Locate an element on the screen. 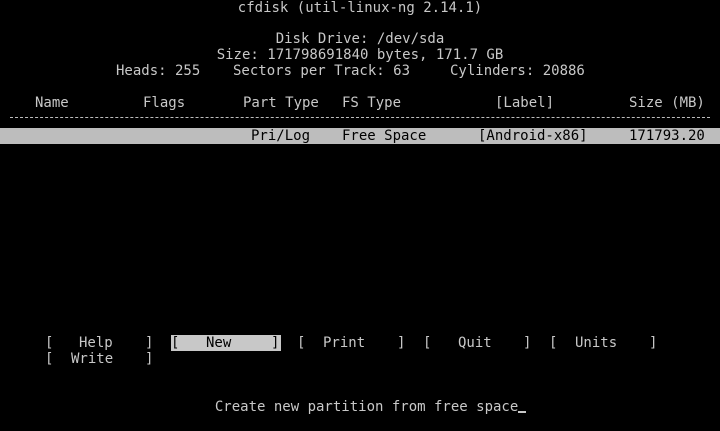 This screenshot has height=431, width=720. row-fs-type: Free Space is located at coordinates (384, 136).